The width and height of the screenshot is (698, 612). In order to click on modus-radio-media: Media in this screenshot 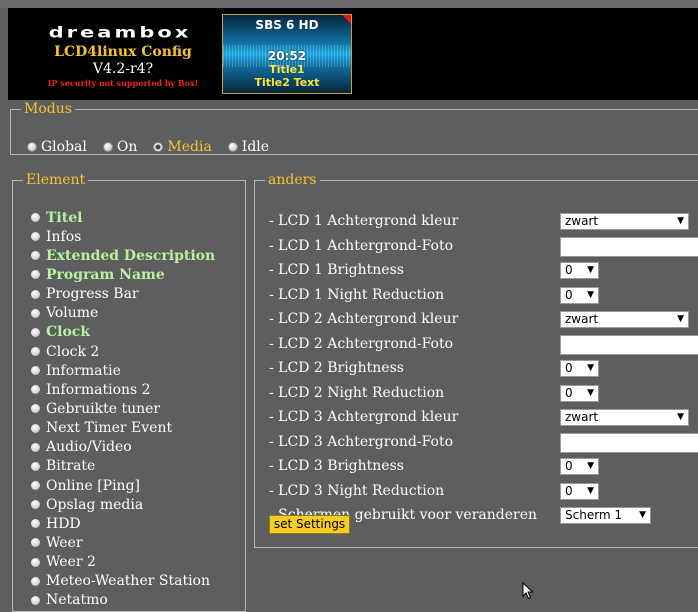, I will do `click(182, 147)`.